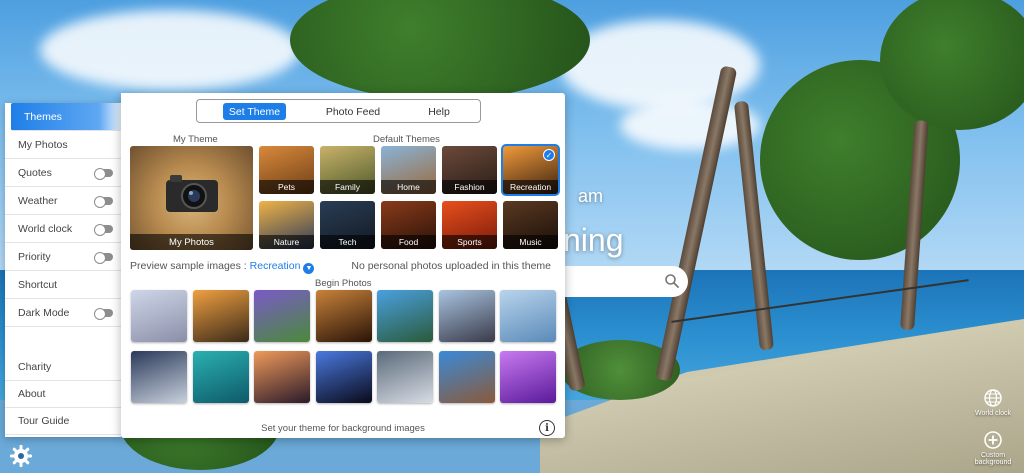  I want to click on gear-icon, so click(21, 456).